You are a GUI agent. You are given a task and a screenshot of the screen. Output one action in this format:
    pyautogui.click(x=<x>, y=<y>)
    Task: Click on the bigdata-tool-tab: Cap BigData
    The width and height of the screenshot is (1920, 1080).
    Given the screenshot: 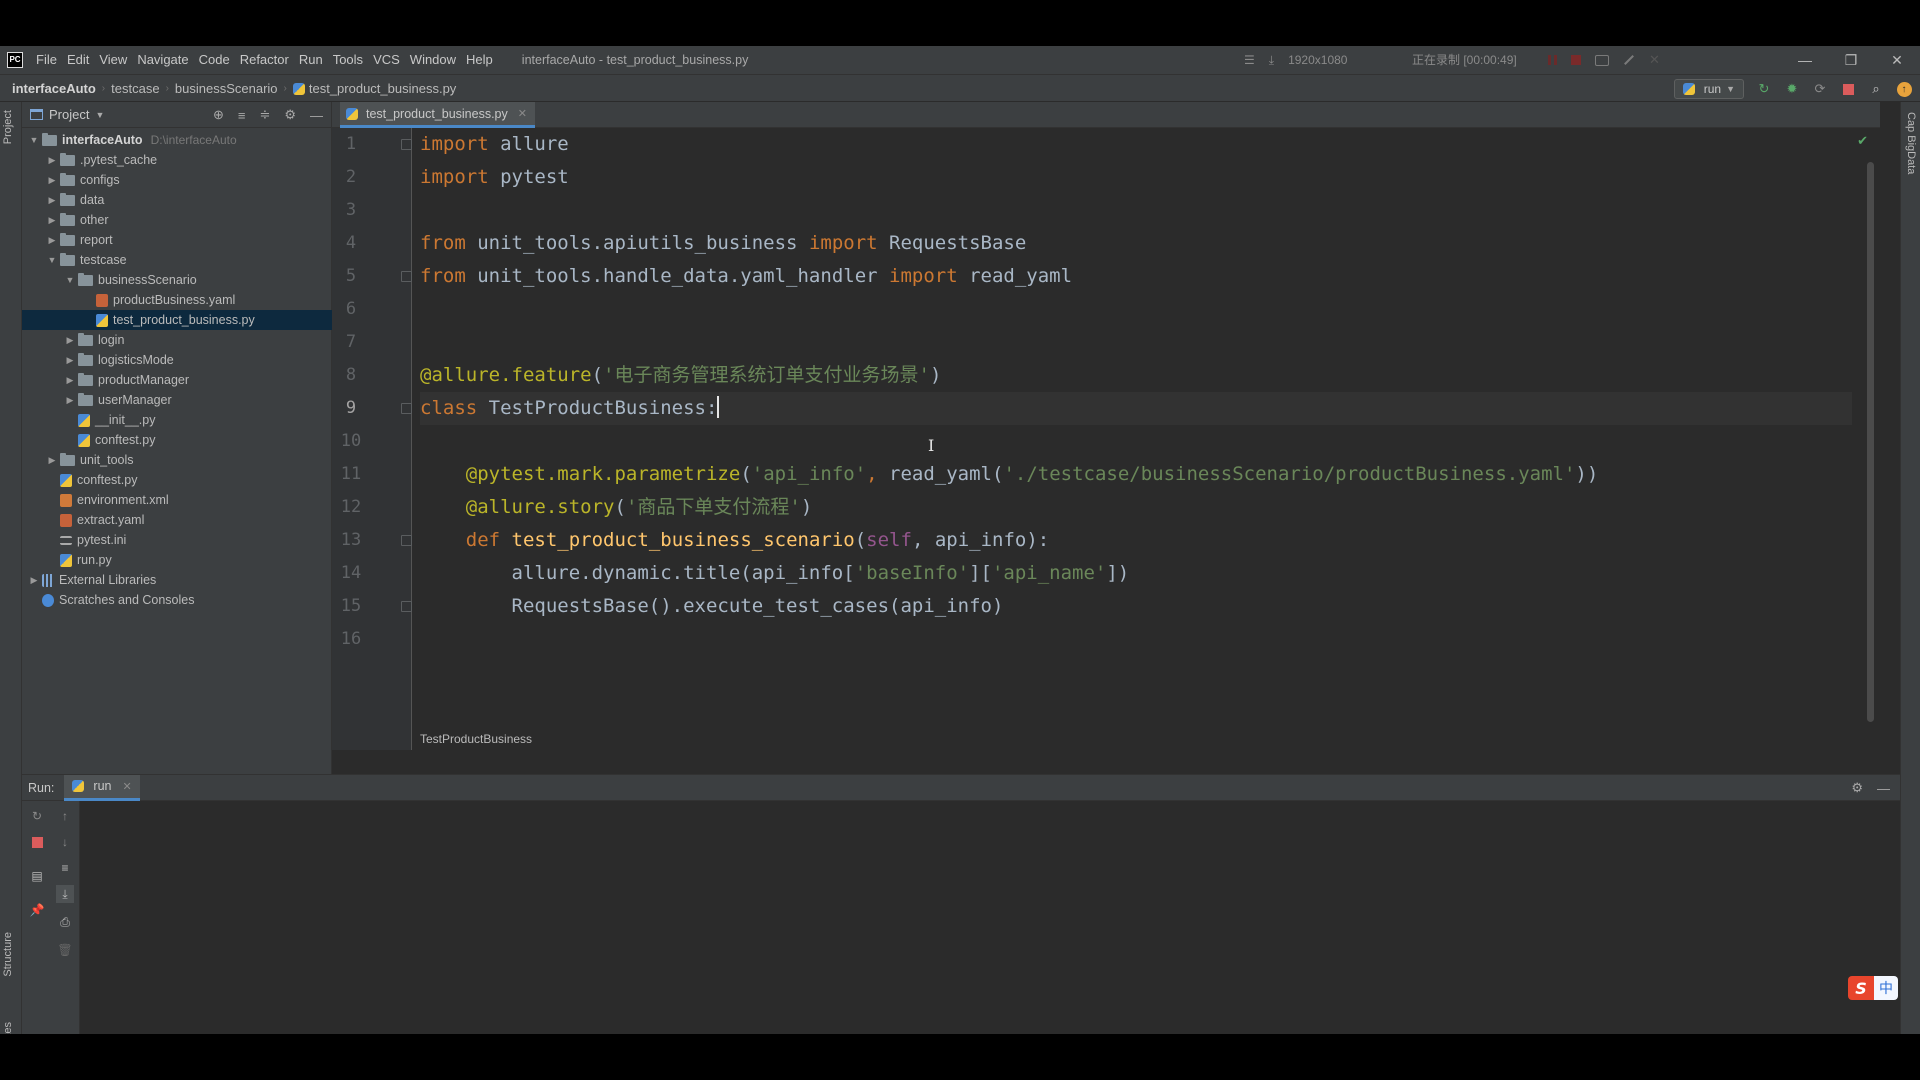 What is the action you would take?
    pyautogui.click(x=1911, y=143)
    